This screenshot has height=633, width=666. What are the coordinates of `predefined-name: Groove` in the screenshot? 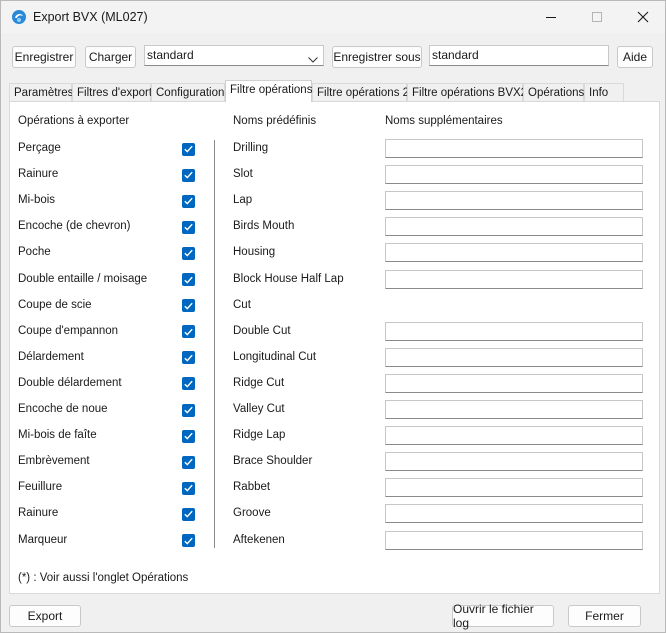 It's located at (252, 513).